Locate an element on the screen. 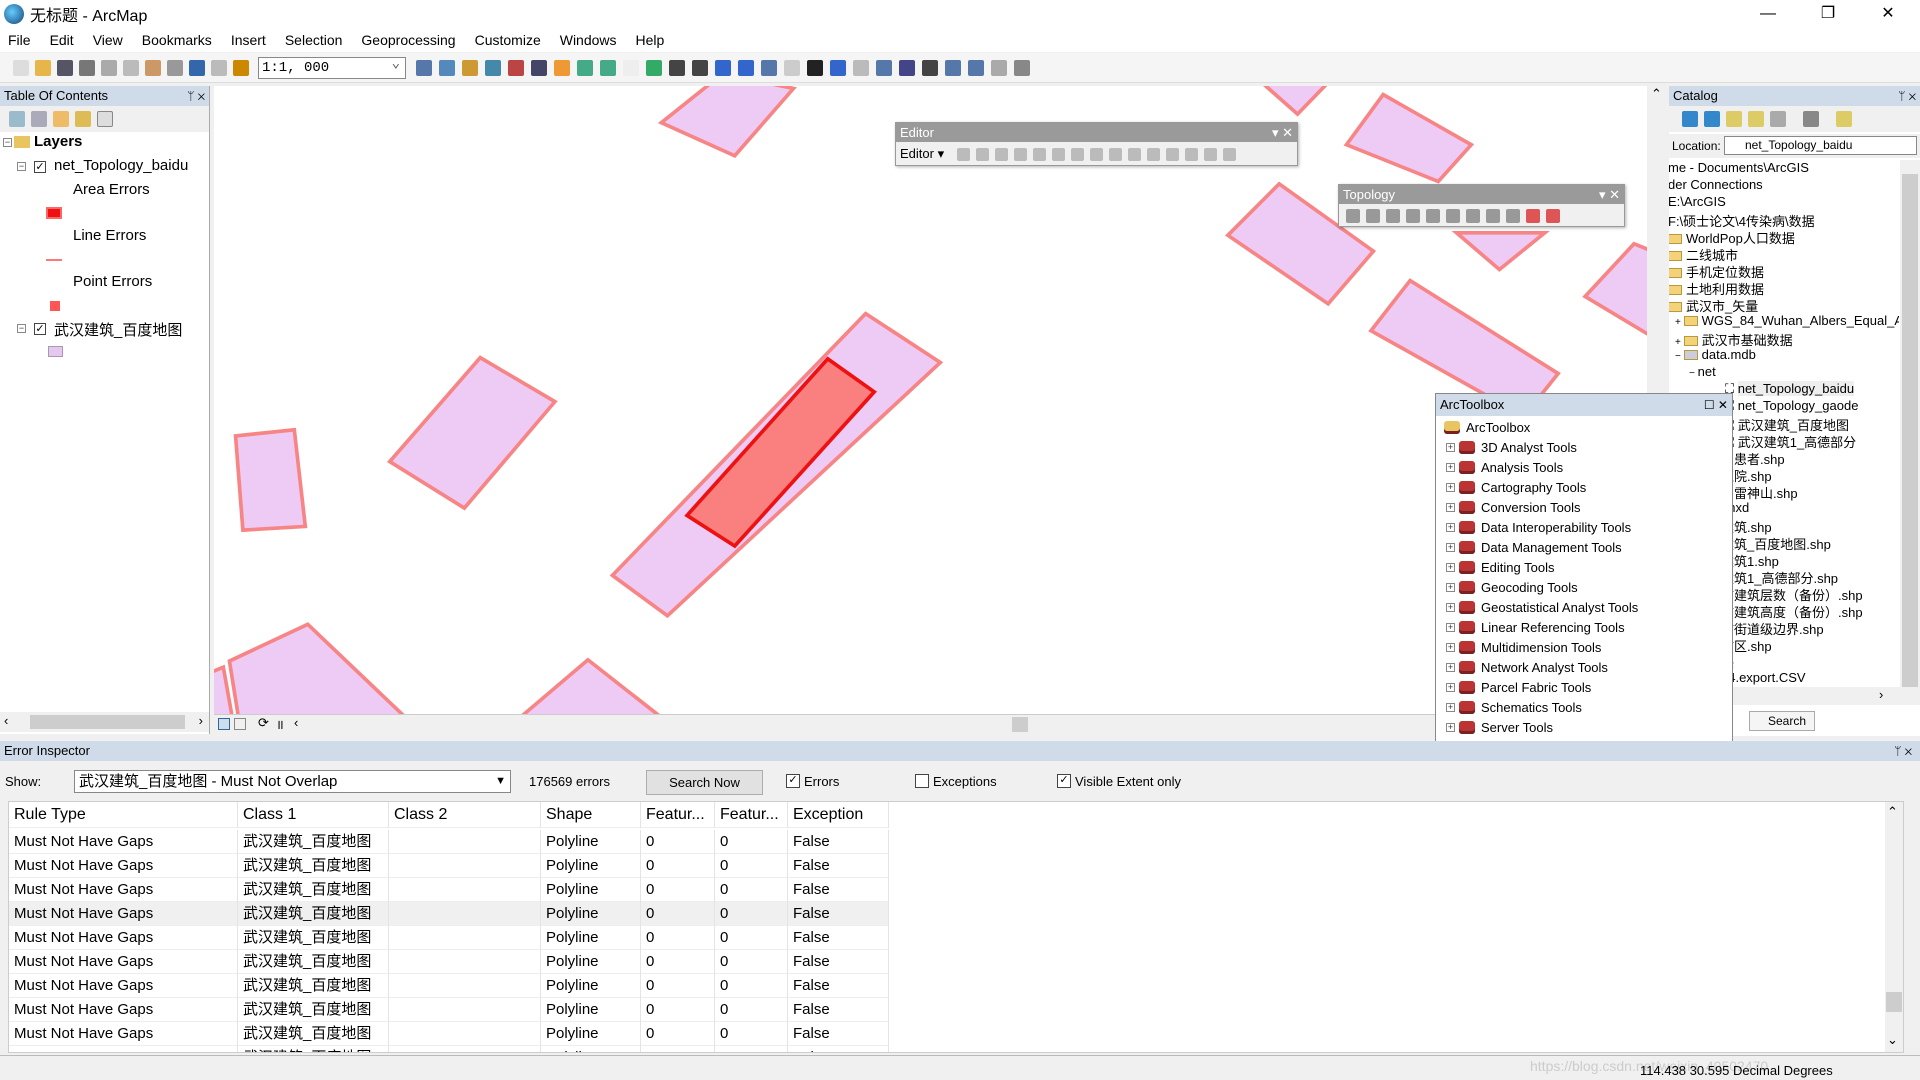 This screenshot has width=1920, height=1080. column-header-2: Class 2 is located at coordinates (465, 815).